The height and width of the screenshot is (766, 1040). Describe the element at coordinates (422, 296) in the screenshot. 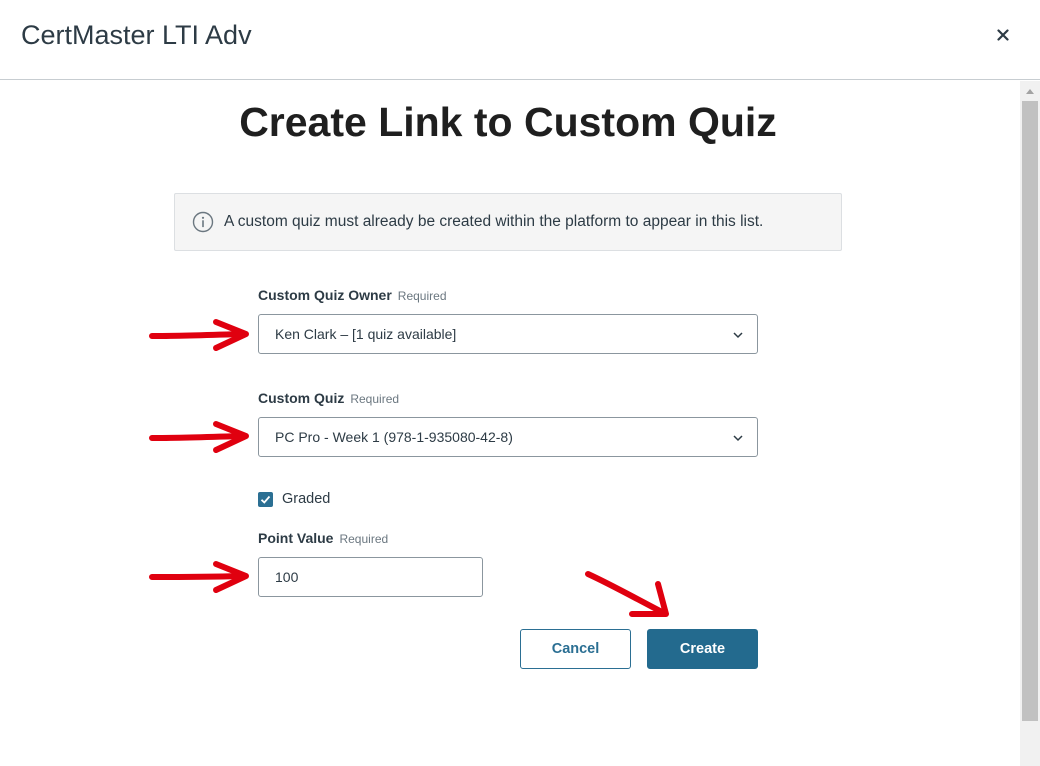

I see `owner-required-hint: Required` at that location.